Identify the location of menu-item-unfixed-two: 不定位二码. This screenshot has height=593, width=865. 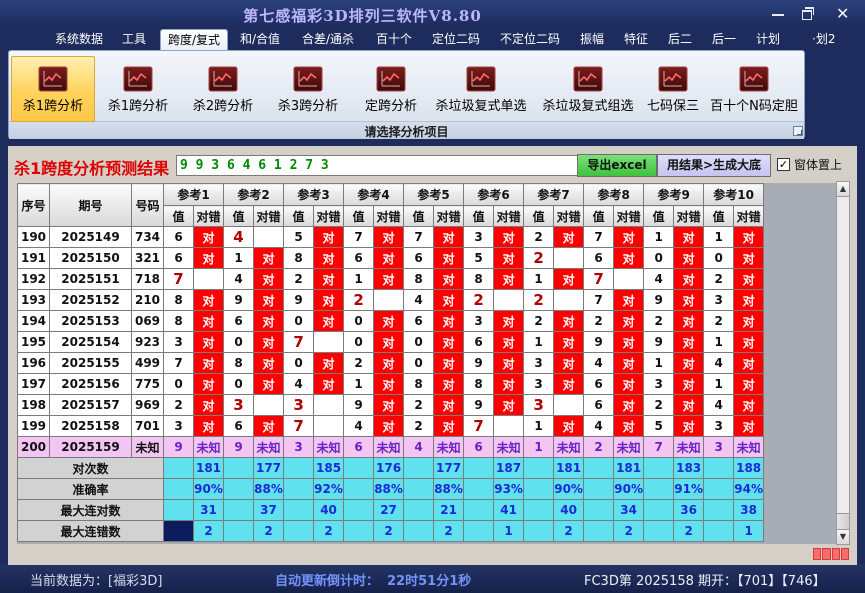
(530, 39).